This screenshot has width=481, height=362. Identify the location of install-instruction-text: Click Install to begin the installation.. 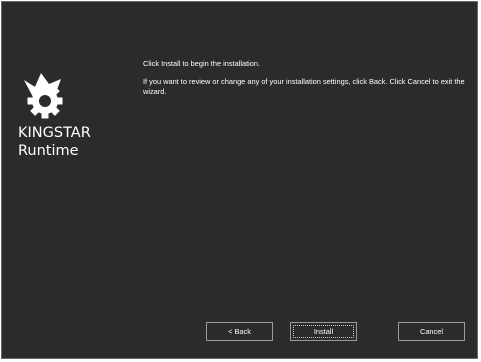
(202, 63).